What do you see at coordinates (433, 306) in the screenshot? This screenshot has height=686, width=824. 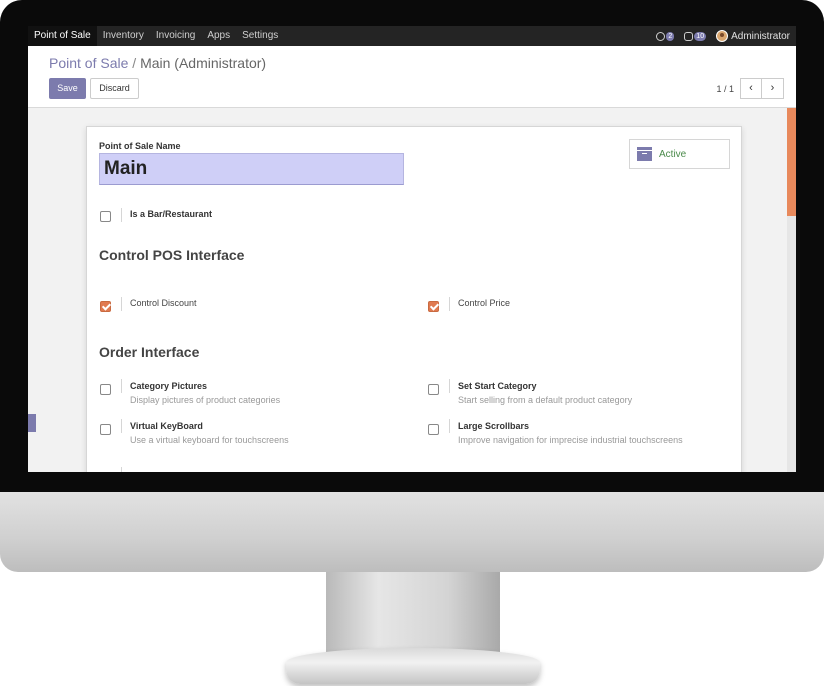 I see `control-price-checkbox` at bounding box center [433, 306].